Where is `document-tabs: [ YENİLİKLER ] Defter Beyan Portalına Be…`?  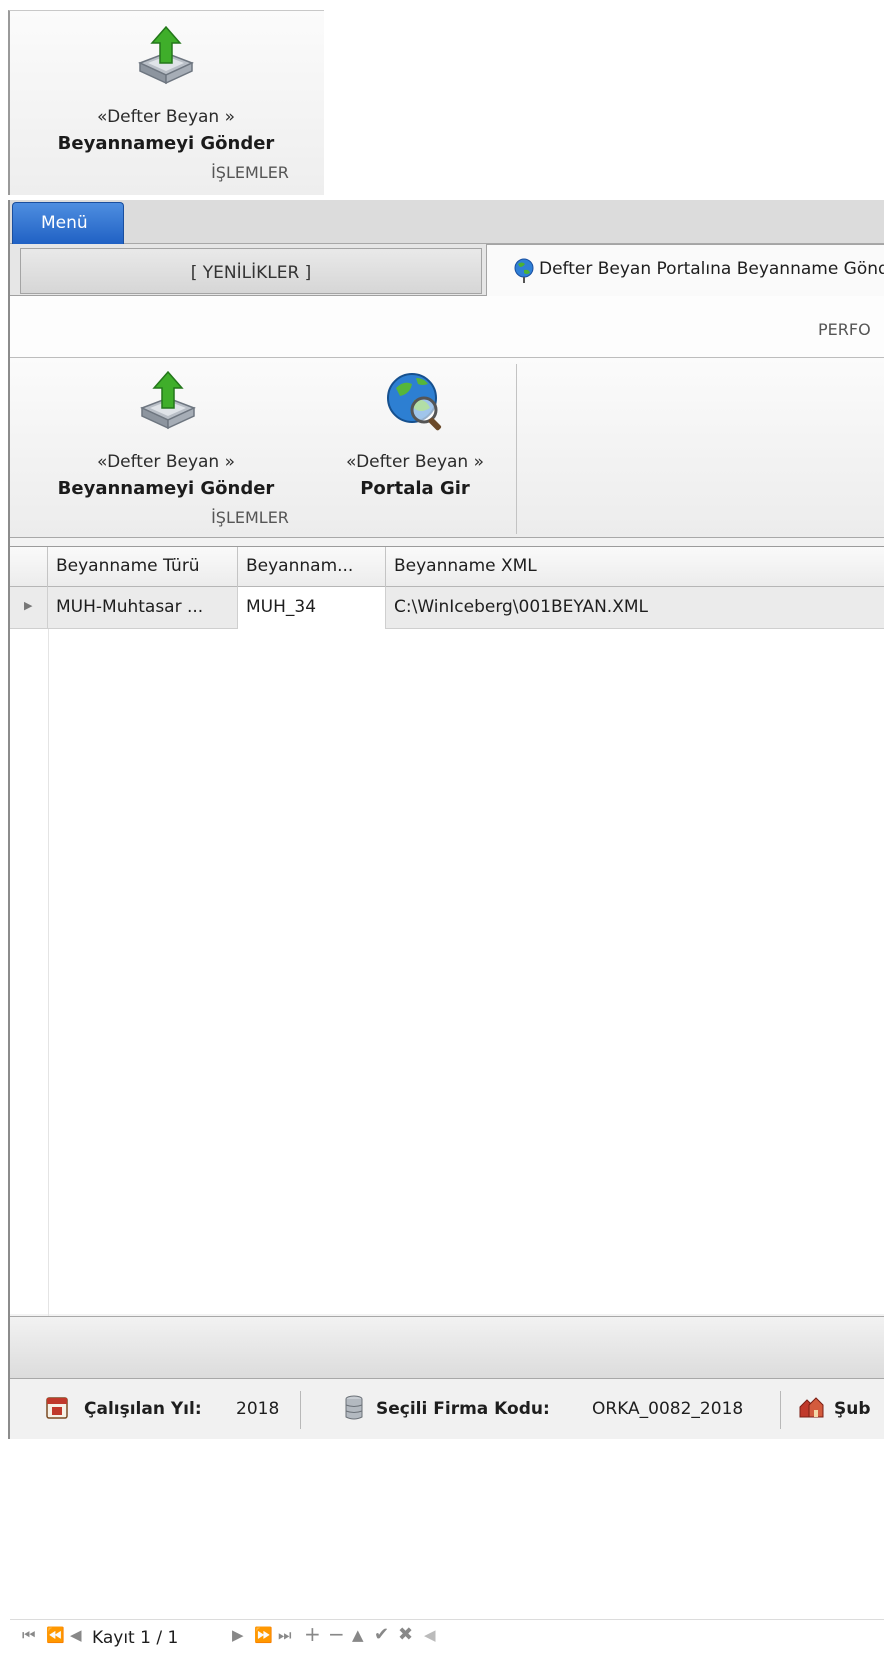
document-tabs: [ YENİLİKLER ] Defter Beyan Portalına Be… is located at coordinates (447, 270).